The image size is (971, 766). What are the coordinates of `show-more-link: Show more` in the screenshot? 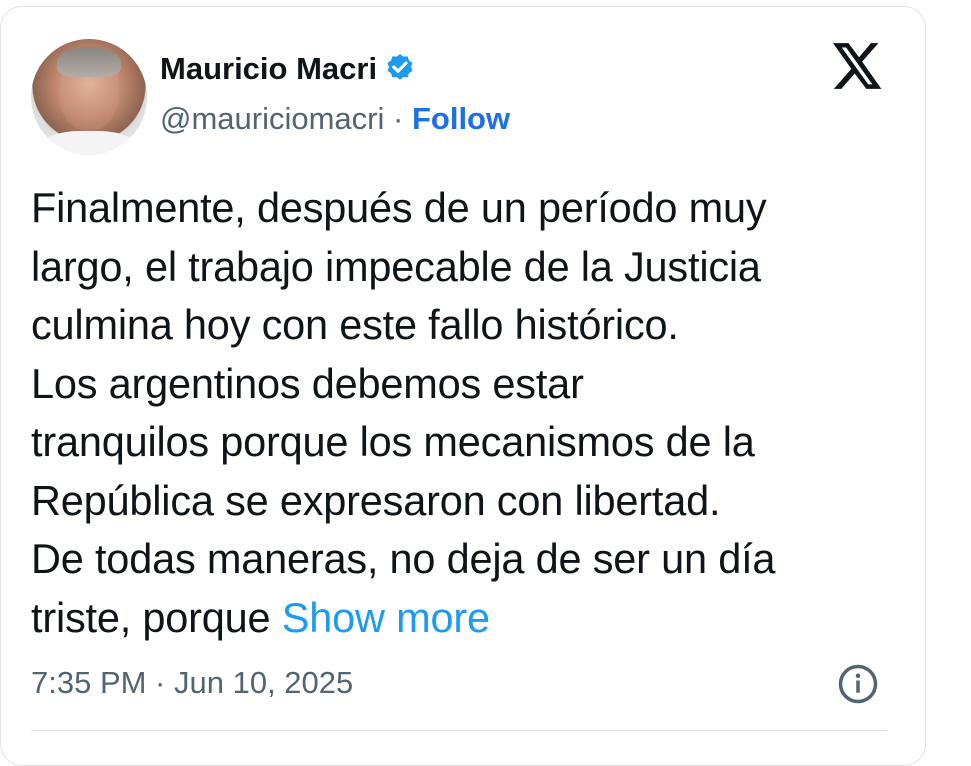 It's located at (386, 617).